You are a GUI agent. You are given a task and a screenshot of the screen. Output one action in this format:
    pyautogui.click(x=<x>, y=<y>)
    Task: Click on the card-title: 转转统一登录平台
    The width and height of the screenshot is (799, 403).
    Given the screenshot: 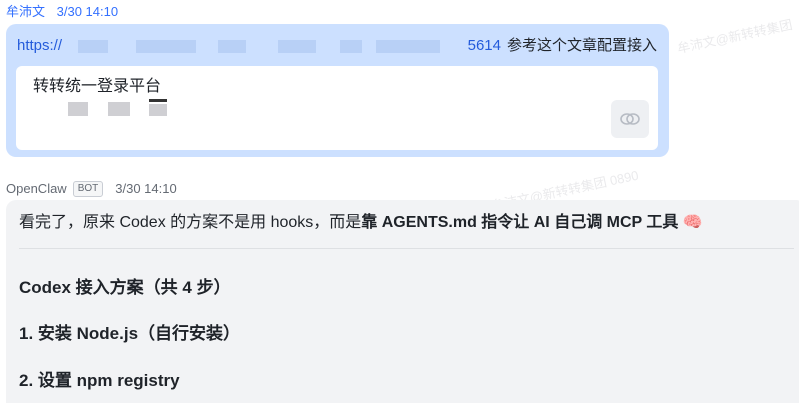 What is the action you would take?
    pyautogui.click(x=97, y=86)
    